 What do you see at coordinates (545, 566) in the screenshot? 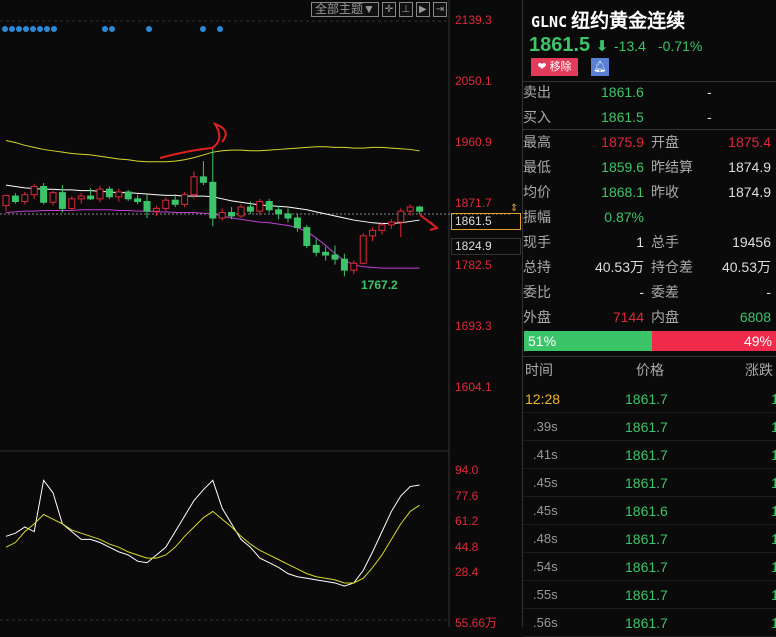
I see `tick-time: .54s` at bounding box center [545, 566].